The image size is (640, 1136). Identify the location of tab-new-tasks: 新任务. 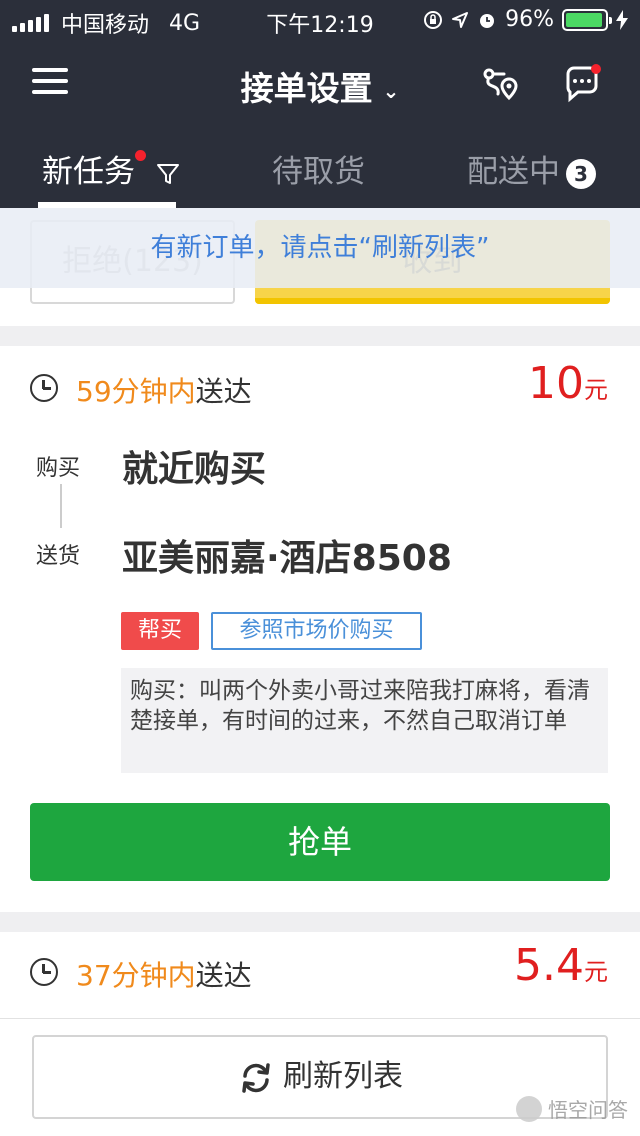
(111, 168).